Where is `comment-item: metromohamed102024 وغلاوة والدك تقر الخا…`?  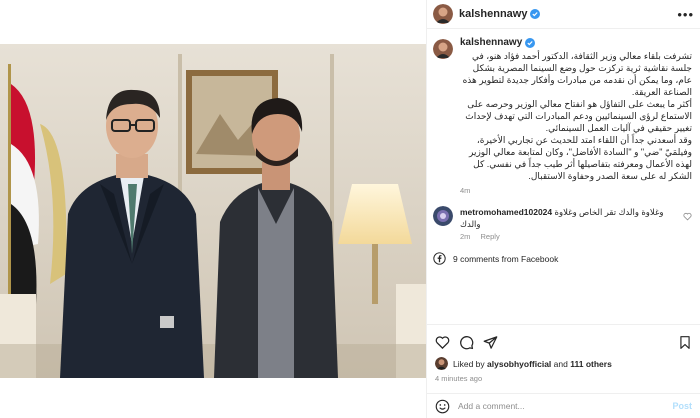 comment-item: metromohamed102024 وغلاوة والدك تقر الخا… is located at coordinates (562, 223).